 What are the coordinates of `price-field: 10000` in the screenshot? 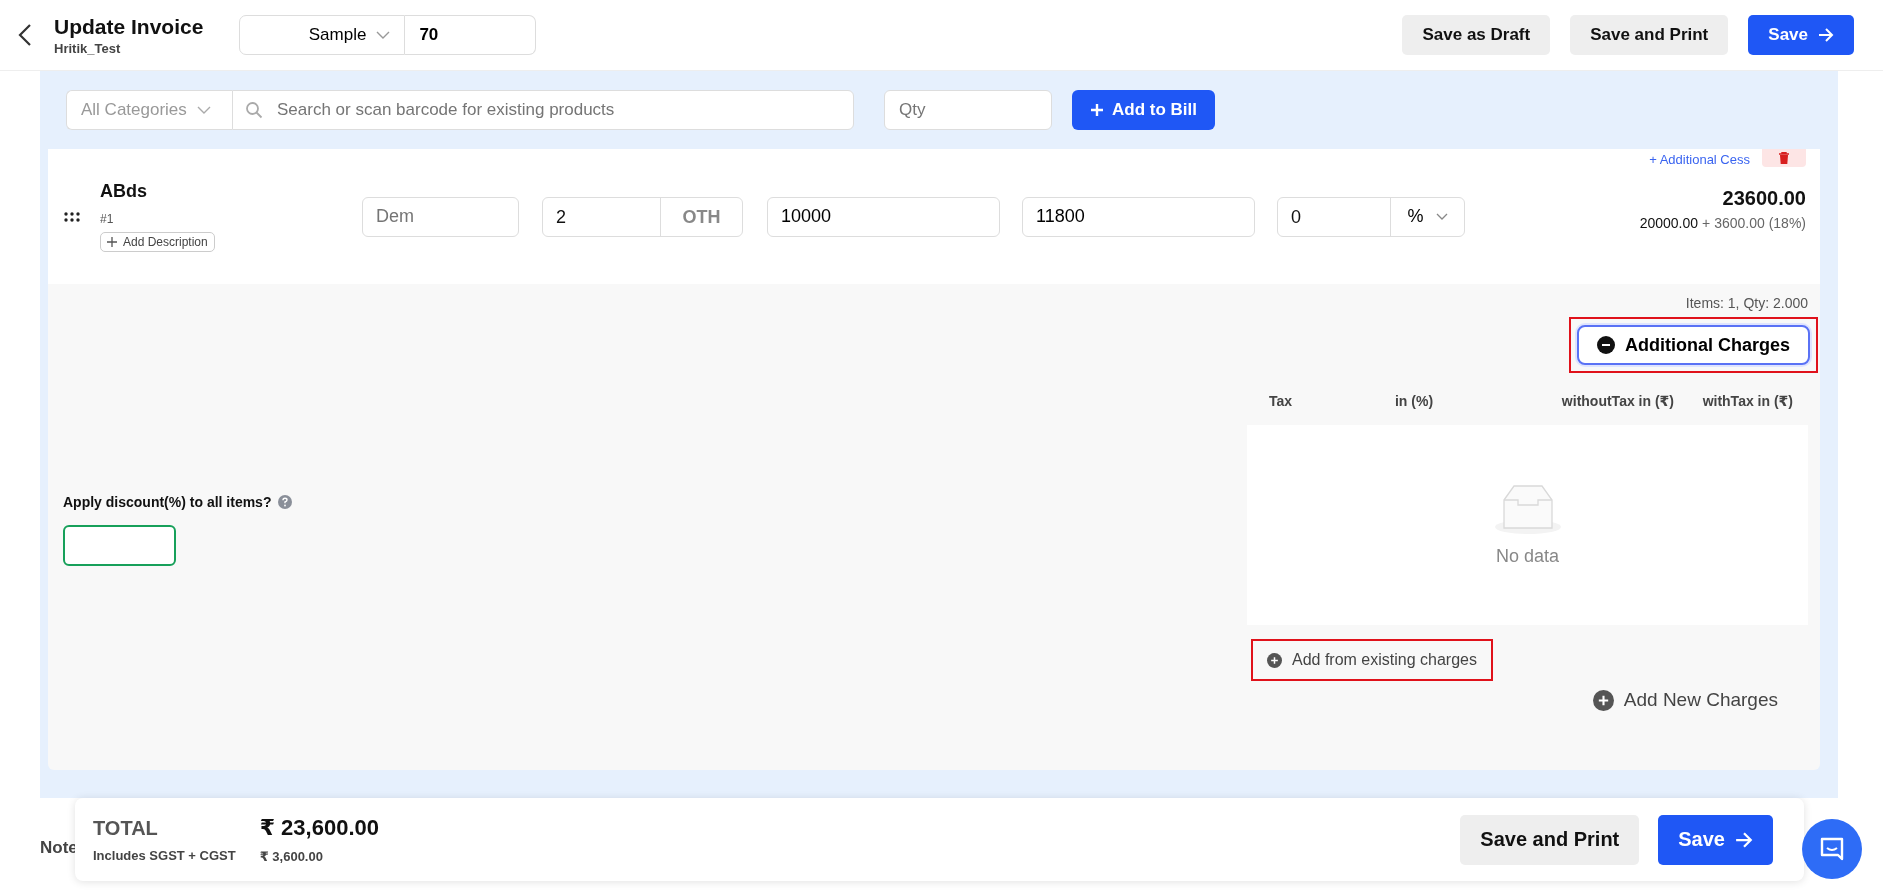 It's located at (883, 216).